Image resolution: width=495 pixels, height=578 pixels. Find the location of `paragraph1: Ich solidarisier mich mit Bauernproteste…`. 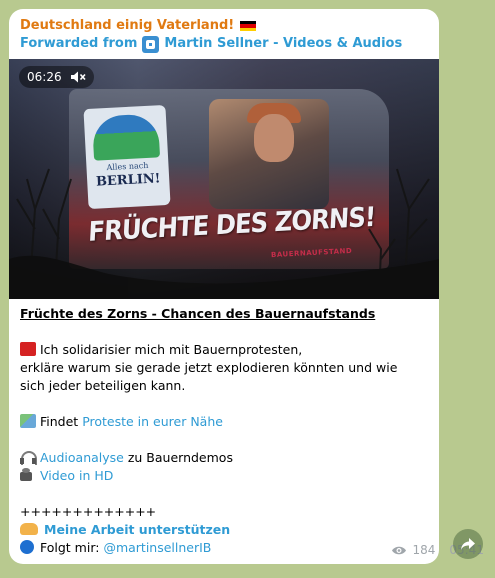

paragraph1: Ich solidarisier mich mit Bauernproteste… is located at coordinates (171, 349).